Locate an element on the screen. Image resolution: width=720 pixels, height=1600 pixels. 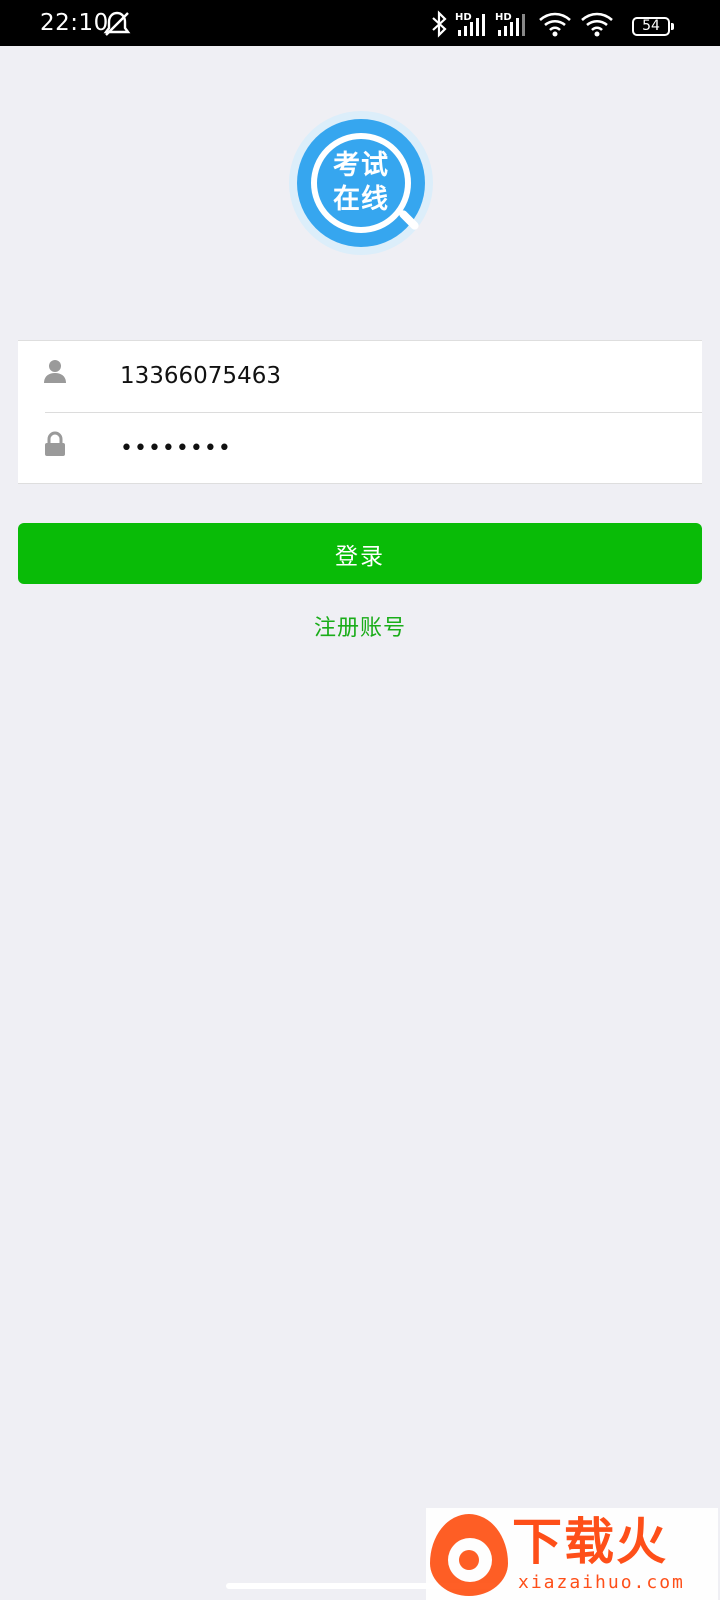
watermark: 下载火 xiazaihuo.com is located at coordinates (572, 1554).